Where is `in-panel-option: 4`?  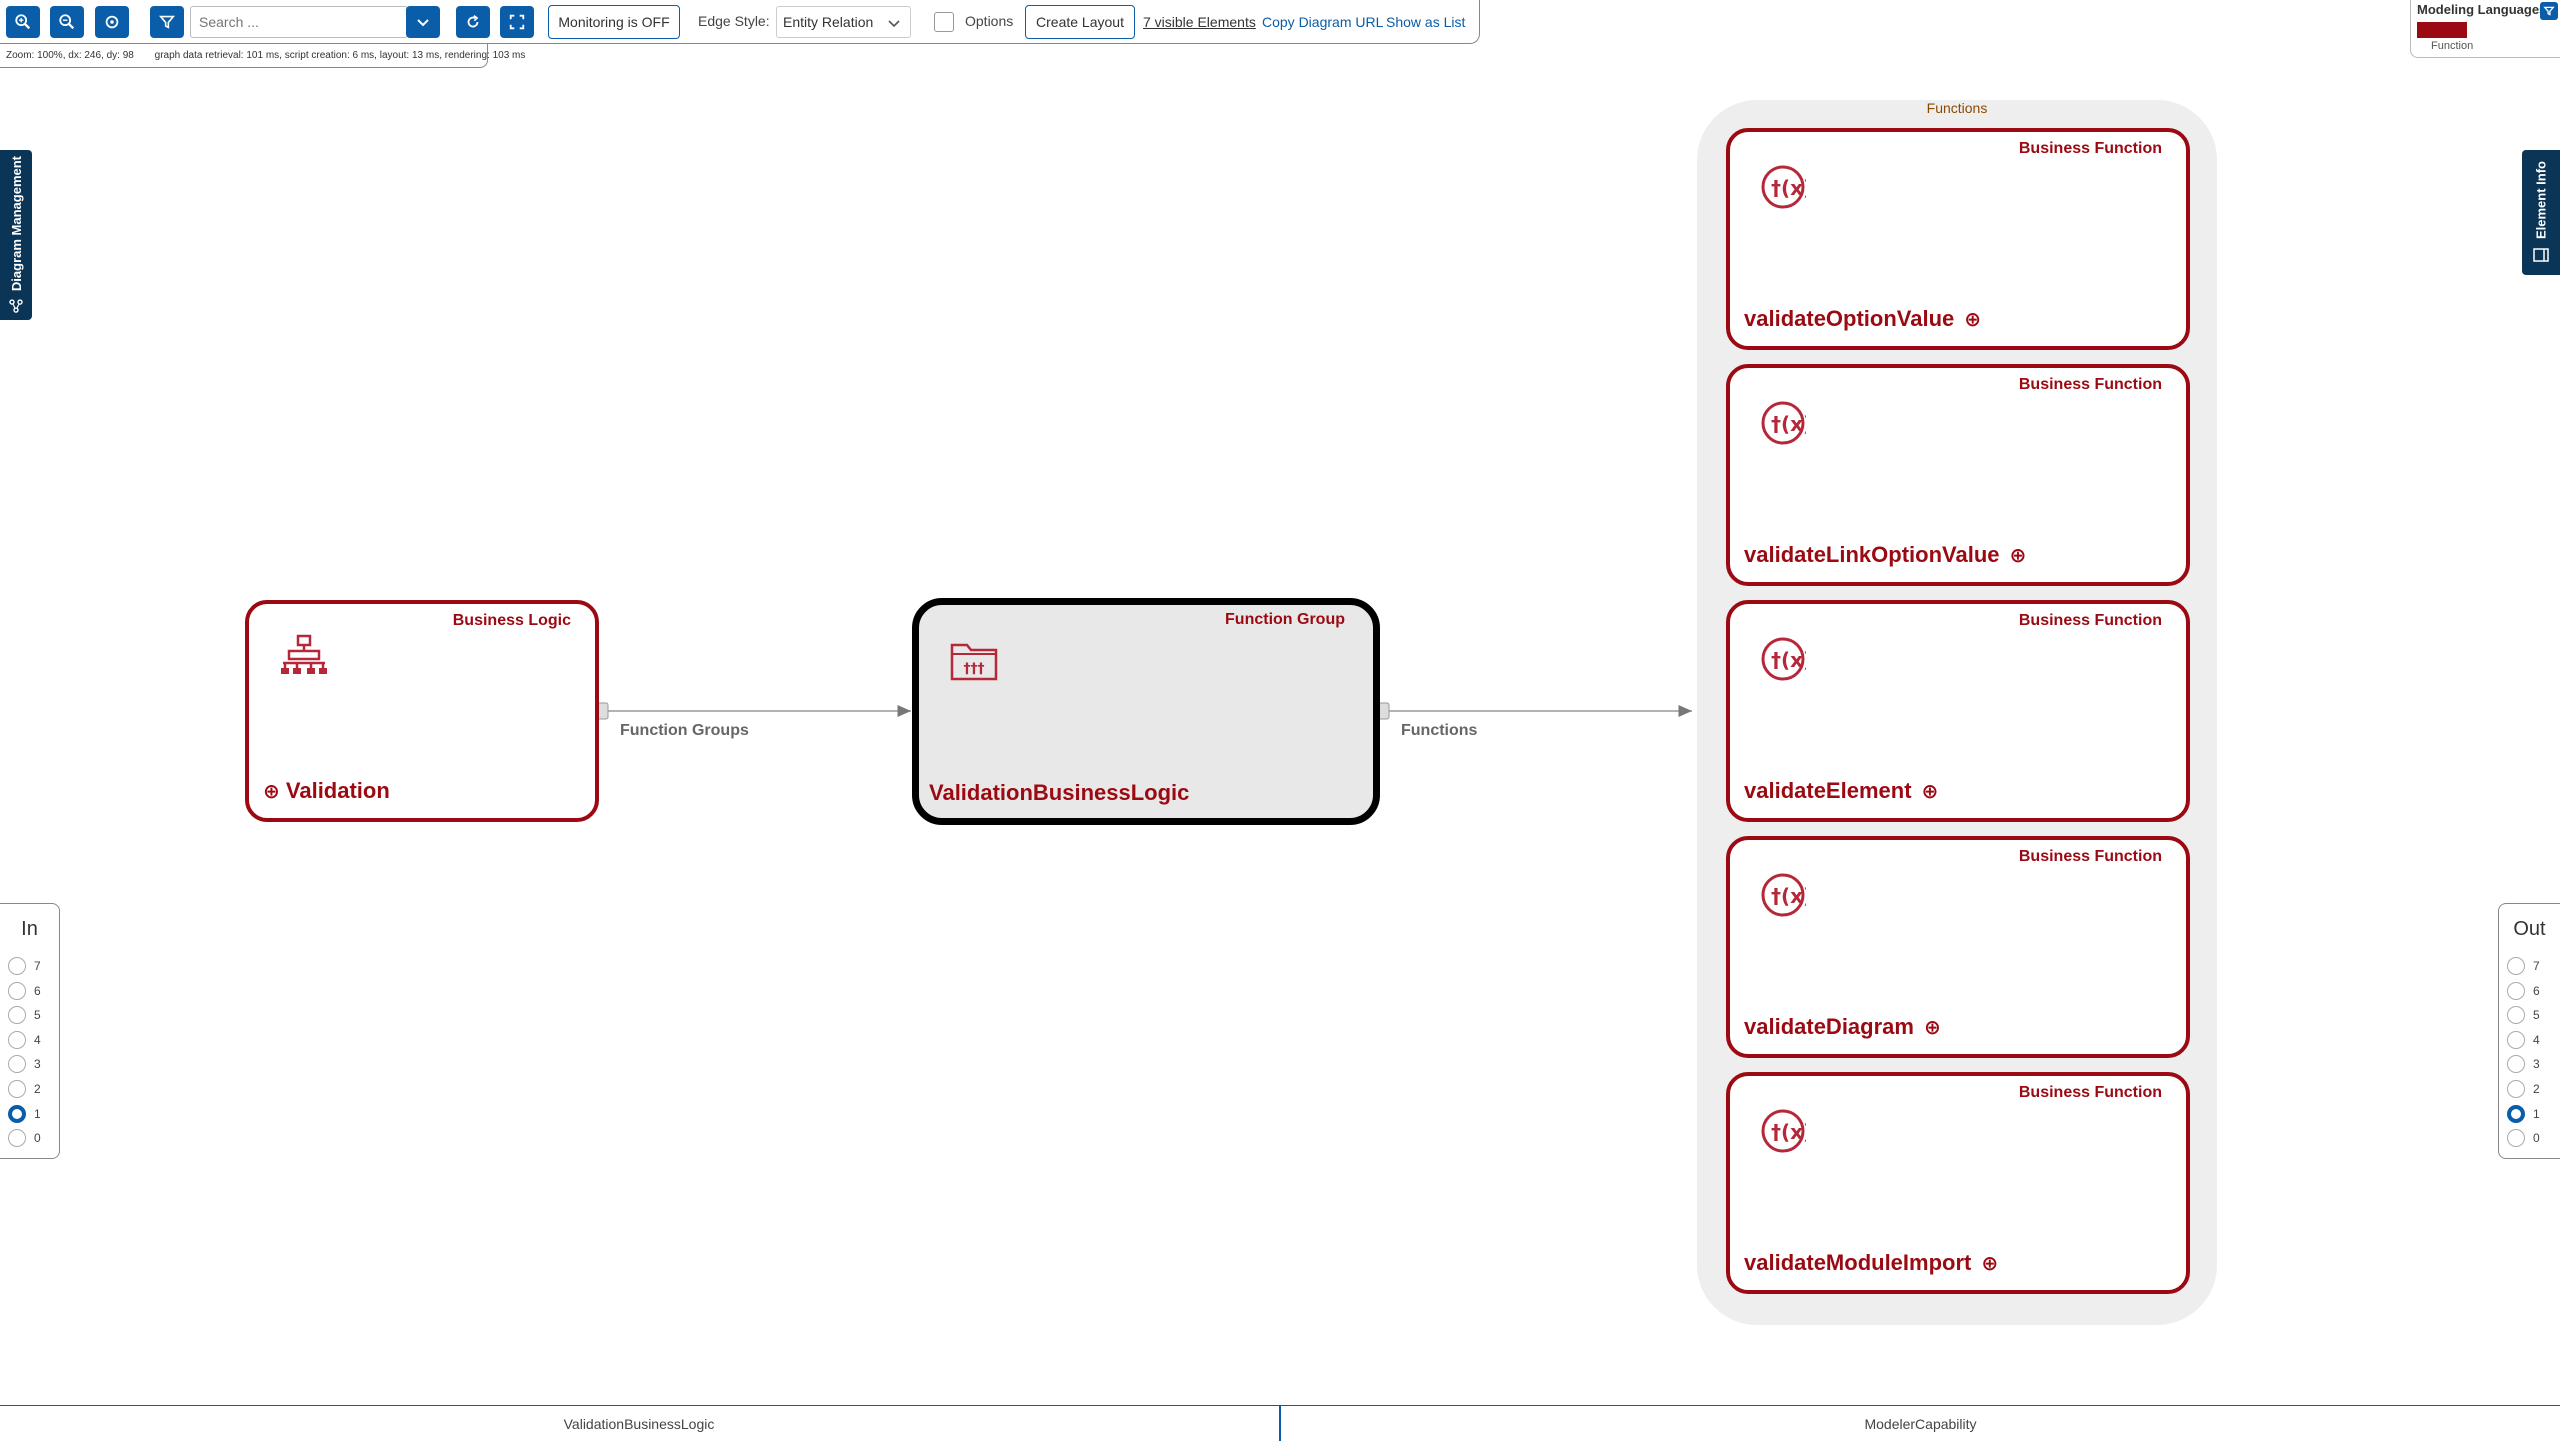 in-panel-option: 4 is located at coordinates (24, 1040).